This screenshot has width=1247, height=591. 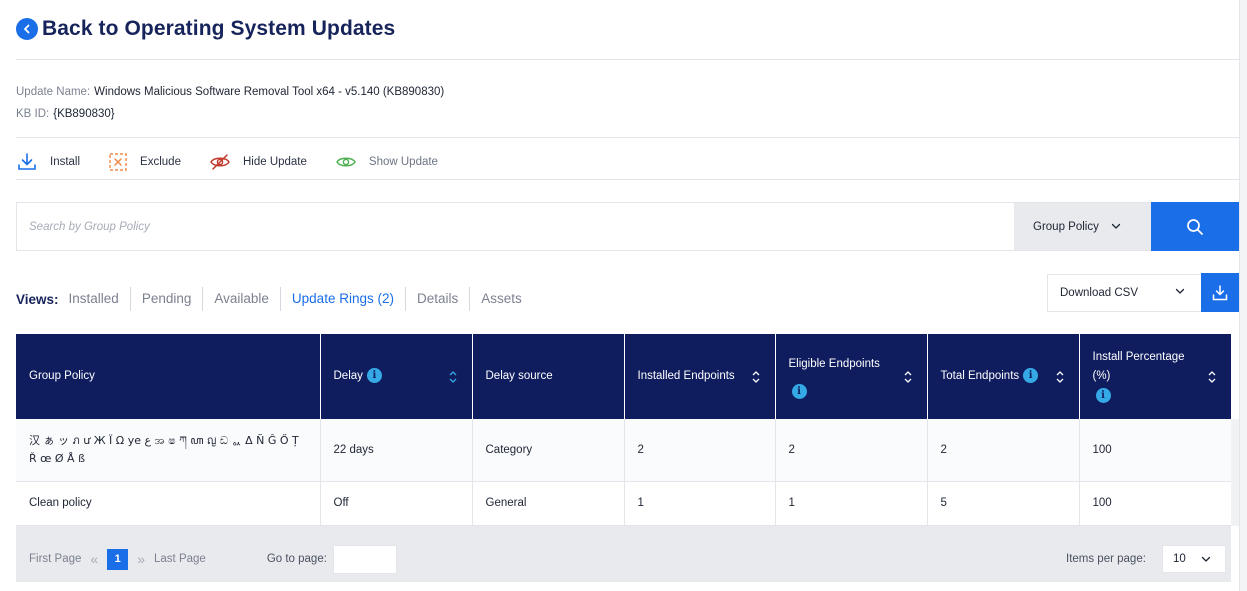 What do you see at coordinates (1003, 450) in the screenshot?
I see `cell-total-endpoints: 2` at bounding box center [1003, 450].